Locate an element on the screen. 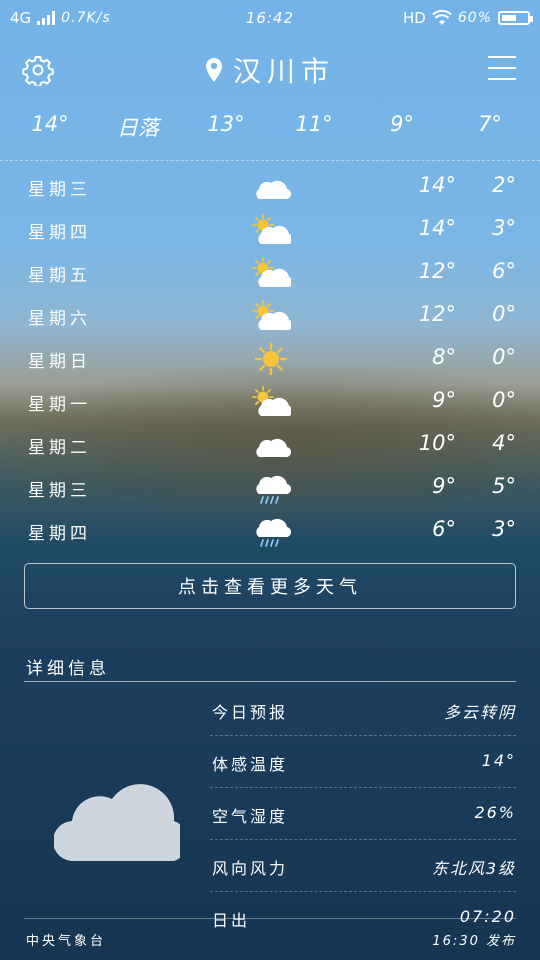 The width and height of the screenshot is (540, 960). hourly-item: 日落 is located at coordinates (138, 128).